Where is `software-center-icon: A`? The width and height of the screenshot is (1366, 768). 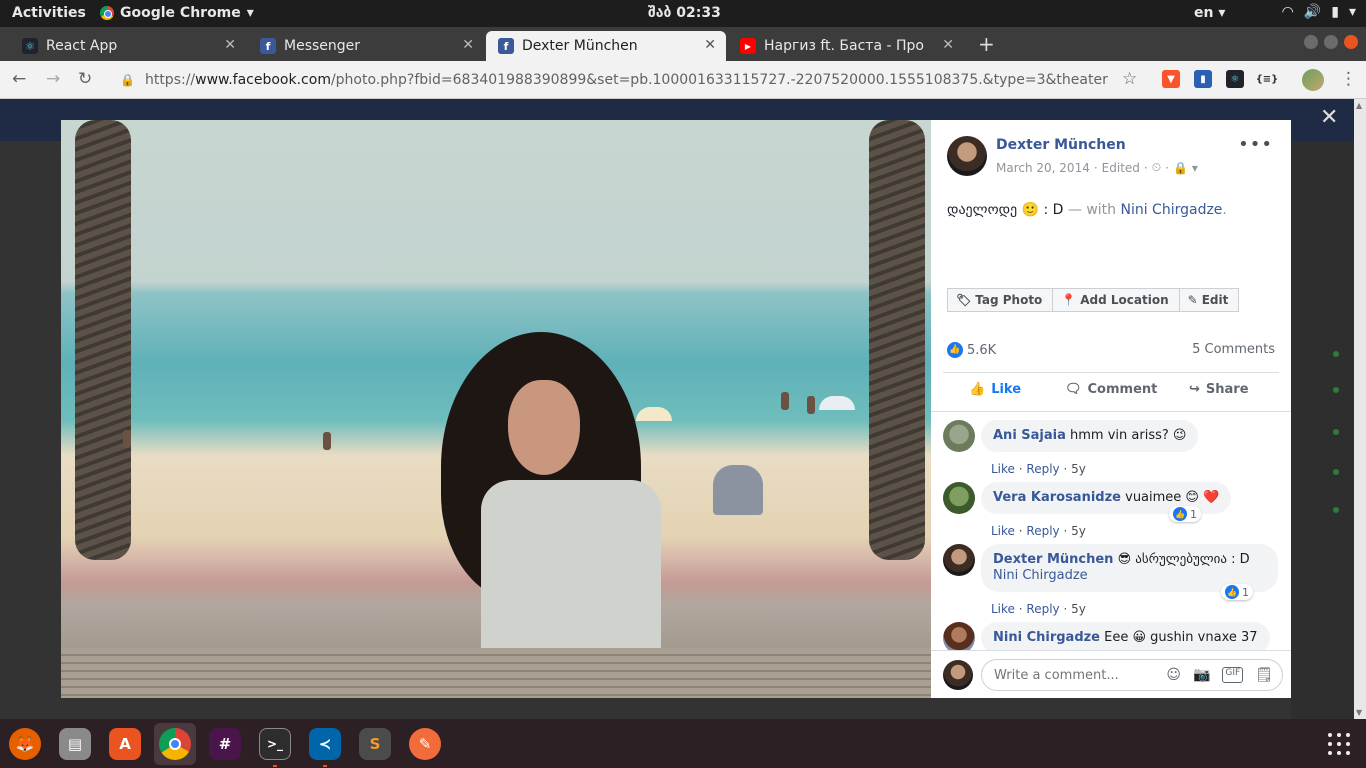
software-center-icon: A is located at coordinates (125, 744).